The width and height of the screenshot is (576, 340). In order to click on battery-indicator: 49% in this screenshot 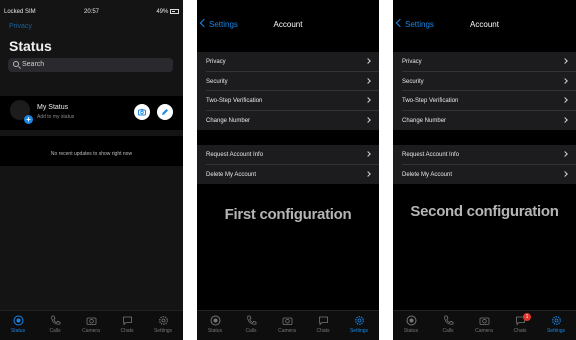, I will do `click(167, 12)`.